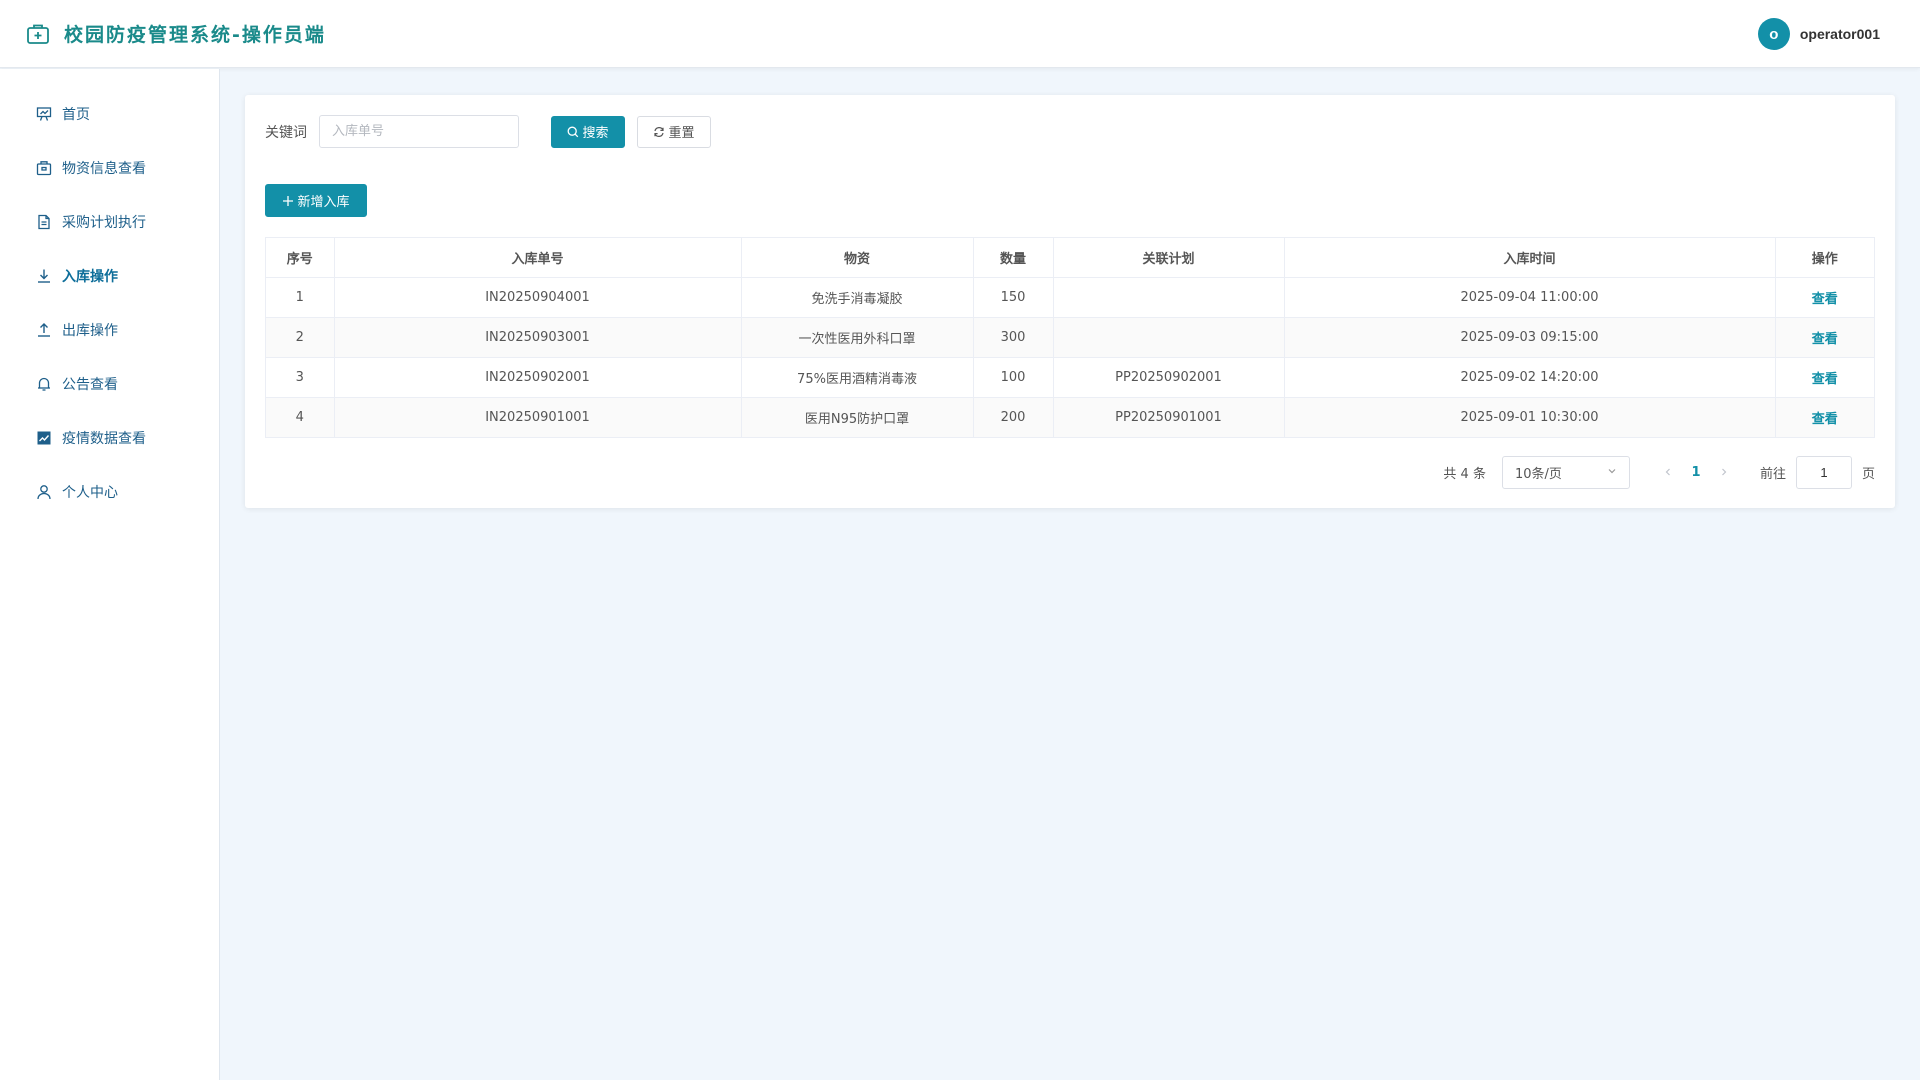 This screenshot has height=1080, width=1920. Describe the element at coordinates (300, 297) in the screenshot. I see `cell-index: 1` at that location.